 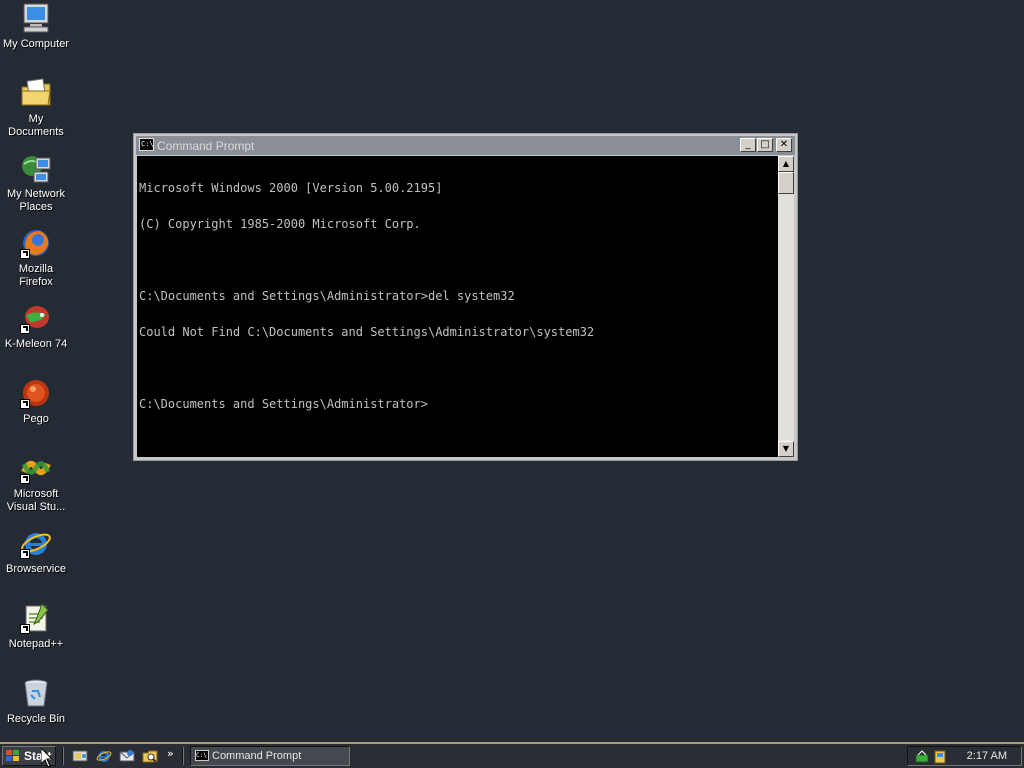 I want to click on desktop-icon-label: My Computer, so click(x=36, y=44).